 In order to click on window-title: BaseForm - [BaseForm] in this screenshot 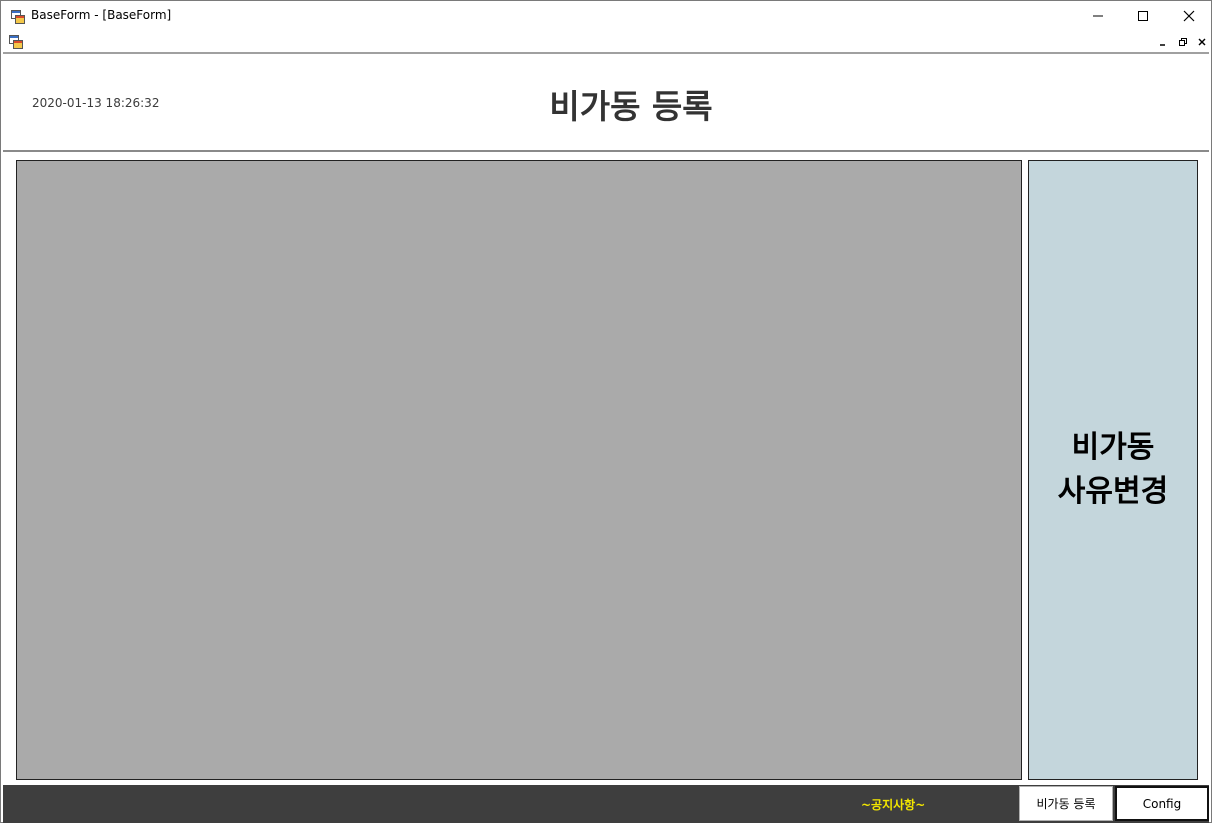, I will do `click(101, 15)`.